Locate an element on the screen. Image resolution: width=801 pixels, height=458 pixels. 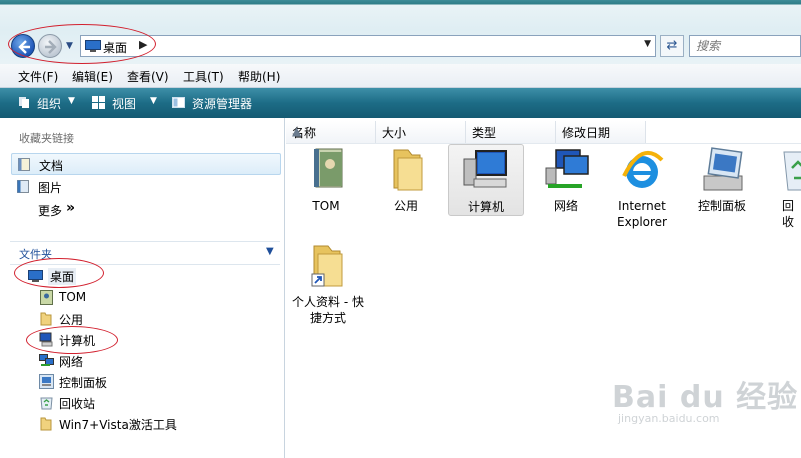
tree-item-desktop: 桌面 is located at coordinates (65, 276).